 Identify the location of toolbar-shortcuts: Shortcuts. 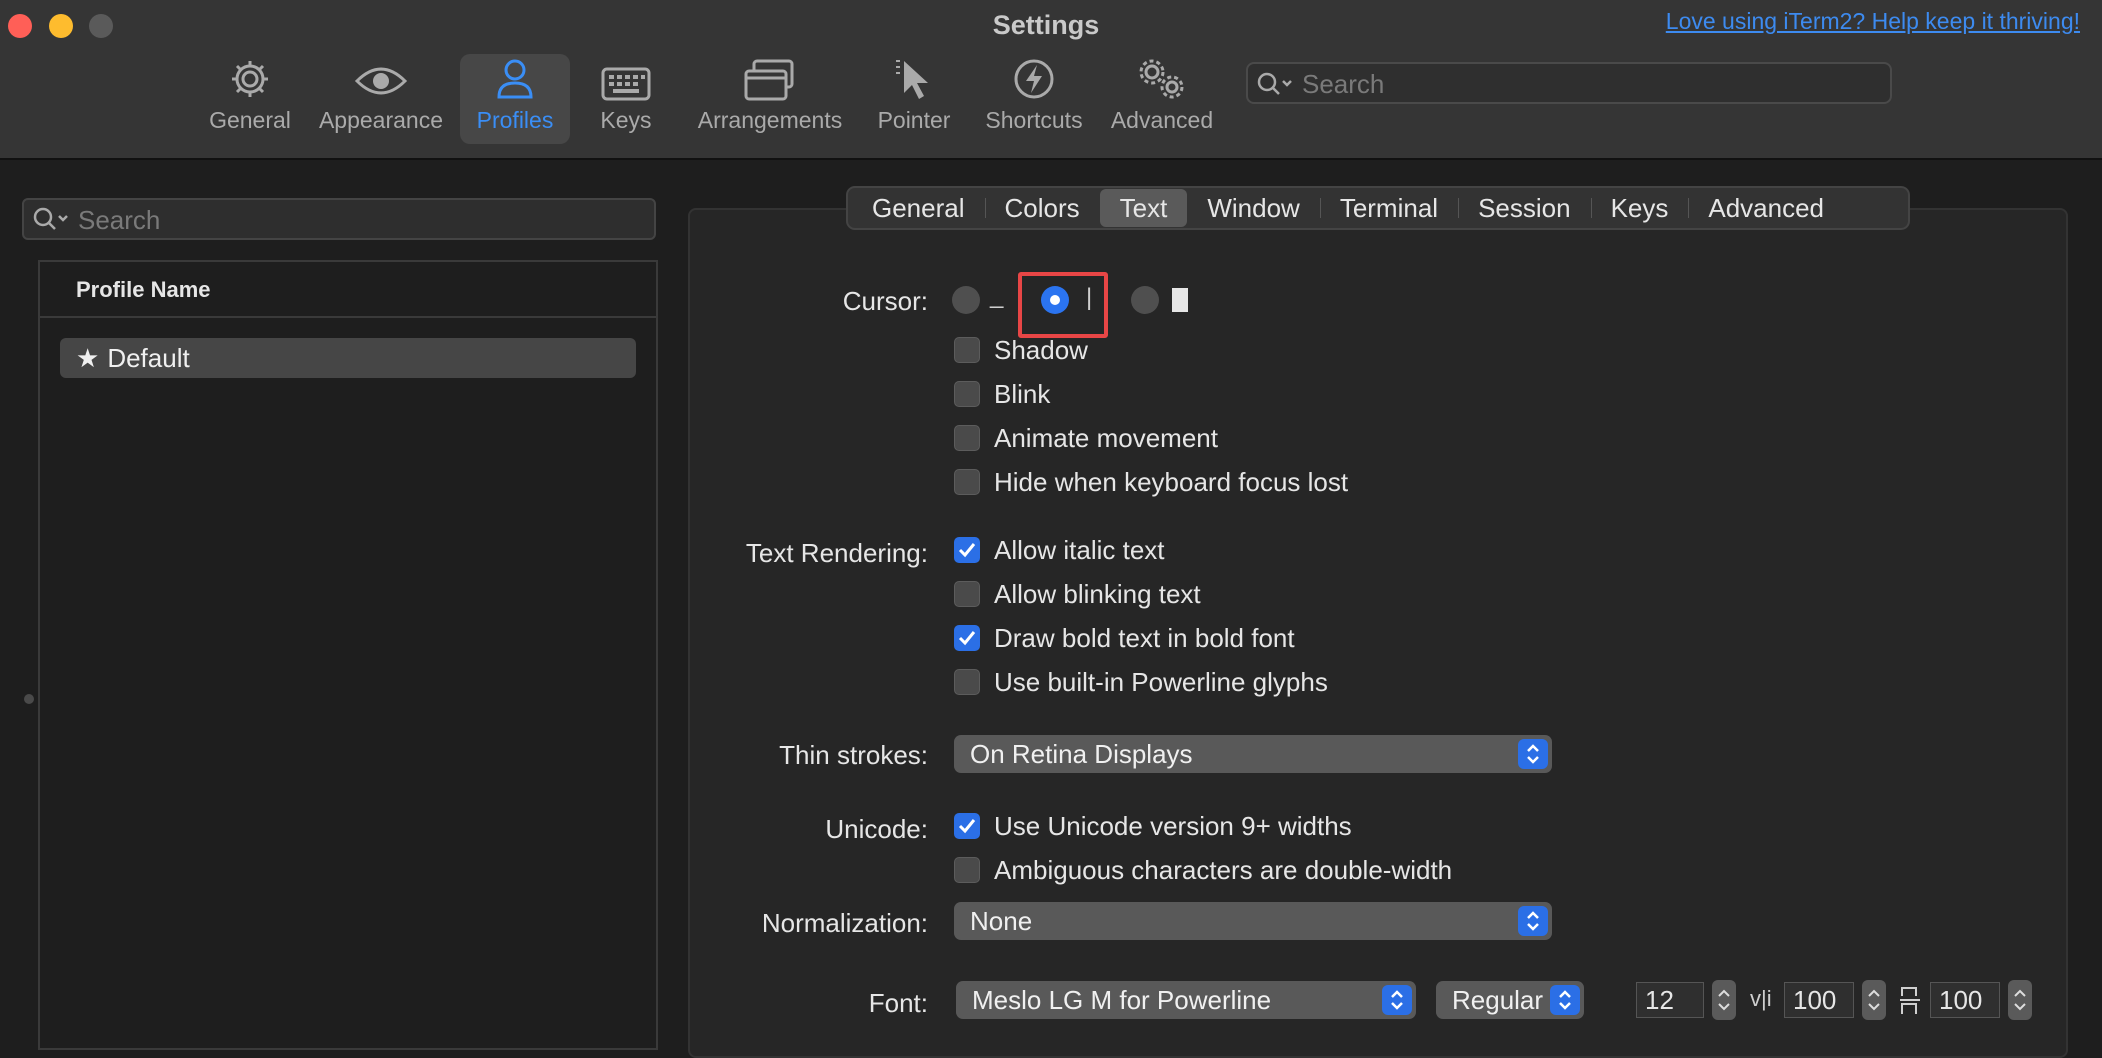
(1034, 99).